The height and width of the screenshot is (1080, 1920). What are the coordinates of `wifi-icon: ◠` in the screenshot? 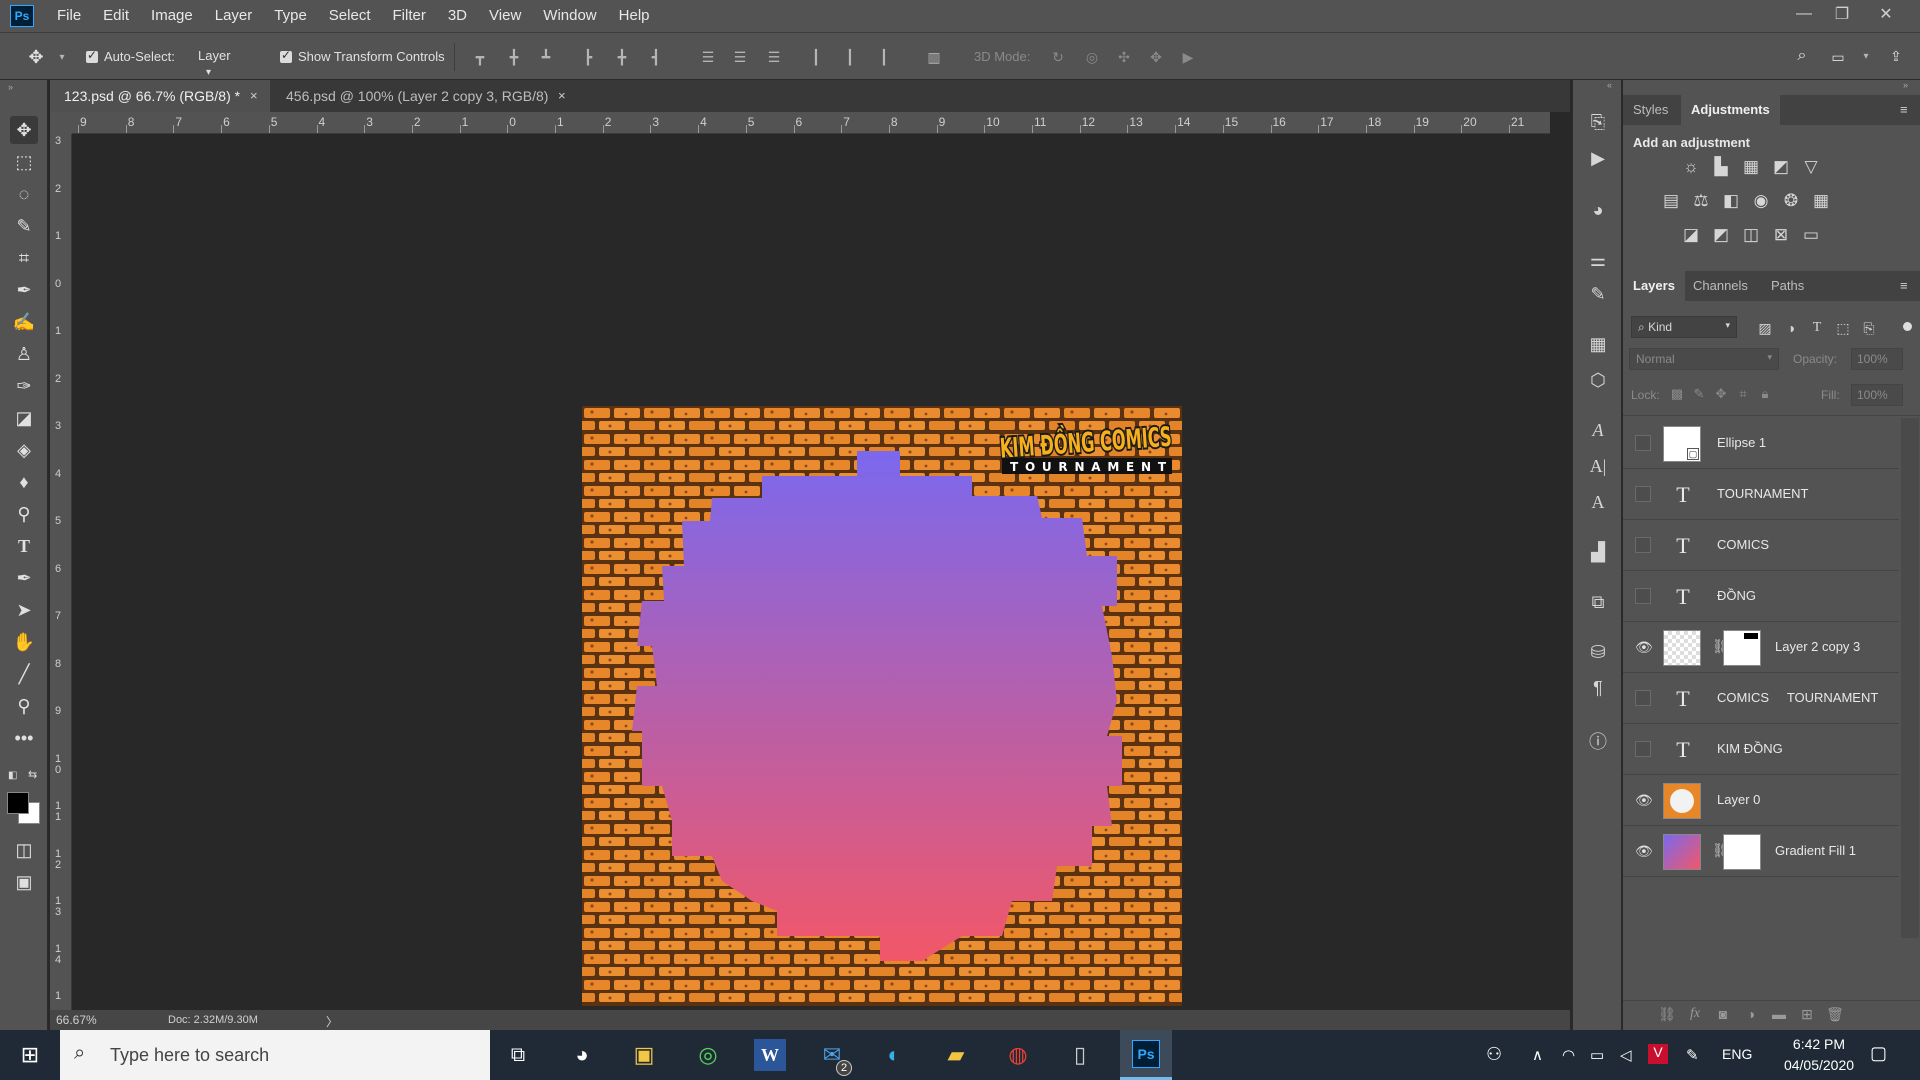 It's located at (1568, 1055).